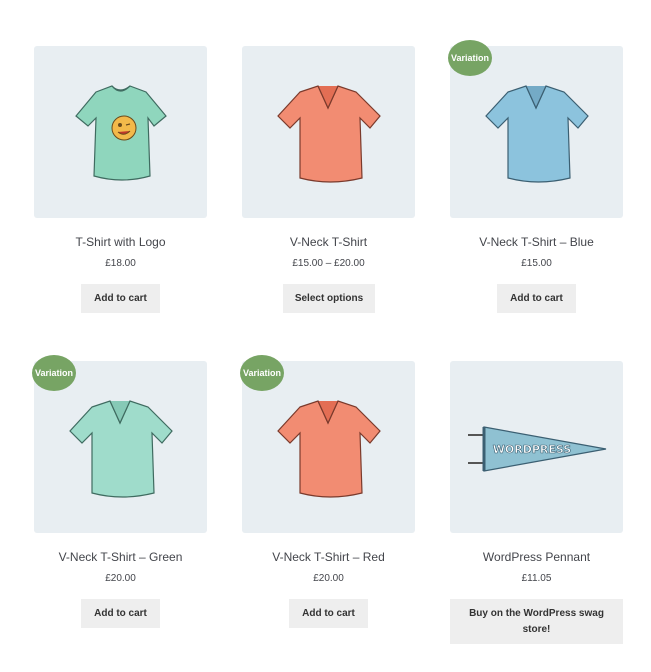 Image resolution: width=651 pixels, height=672 pixels. I want to click on vneck-tshirt-icon, so click(329, 134).